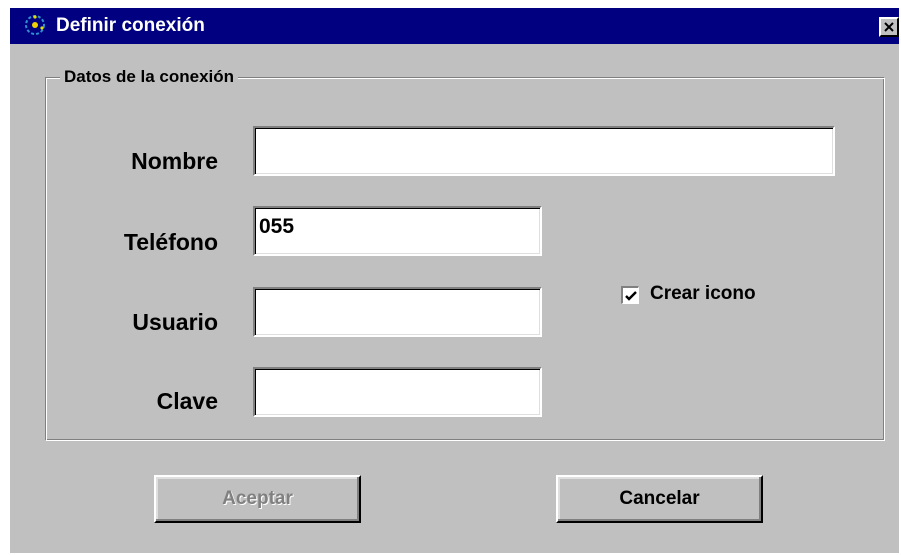 The width and height of the screenshot is (901, 555). I want to click on usuario-field, so click(397, 312).